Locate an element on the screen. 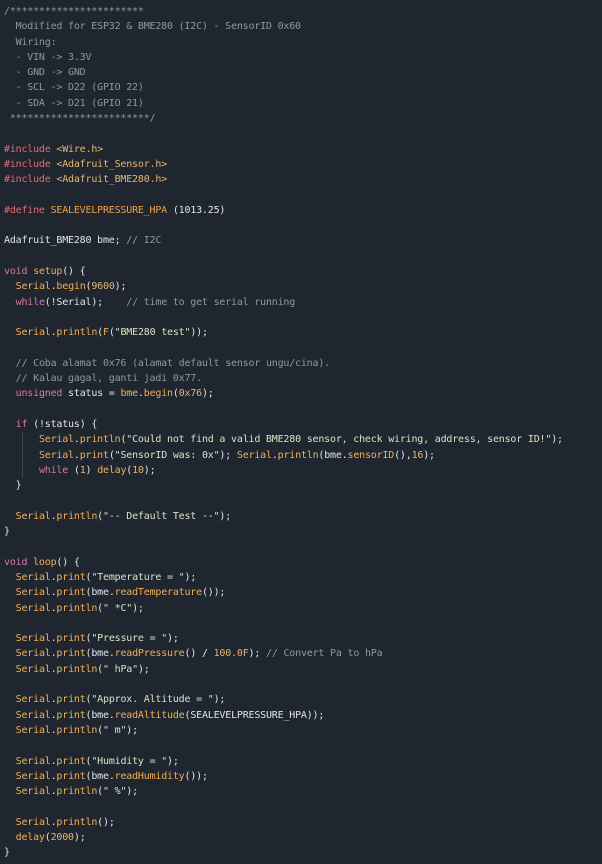  code-token-comment: /*********************** is located at coordinates (74, 11).